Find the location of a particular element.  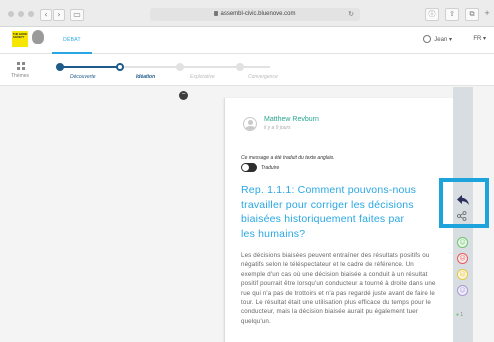

lock-icon is located at coordinates (216, 13).